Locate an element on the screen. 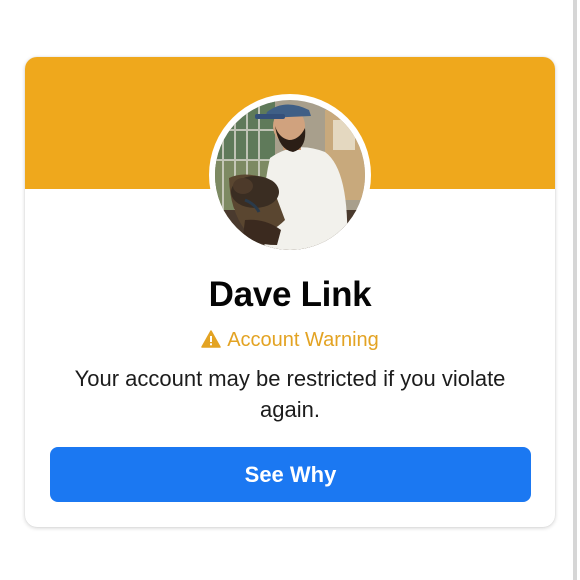  avatar-photo is located at coordinates (290, 175).